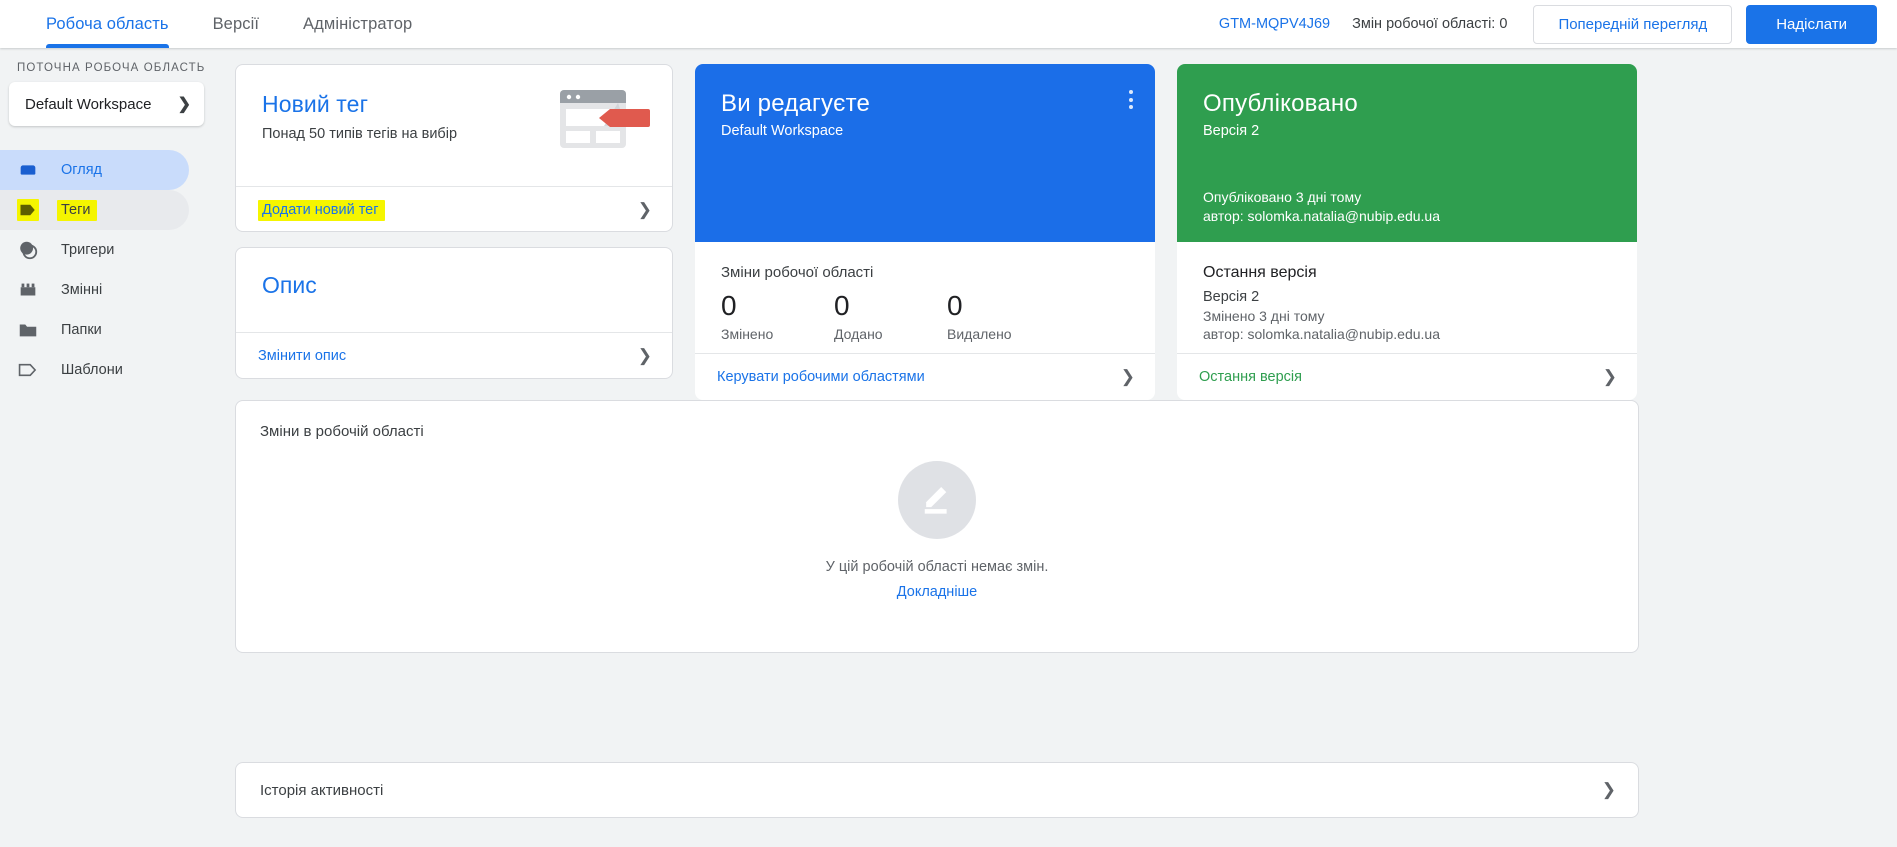 The image size is (1897, 847). I want to click on sidebar-item-templates: Шаблони, so click(94, 370).